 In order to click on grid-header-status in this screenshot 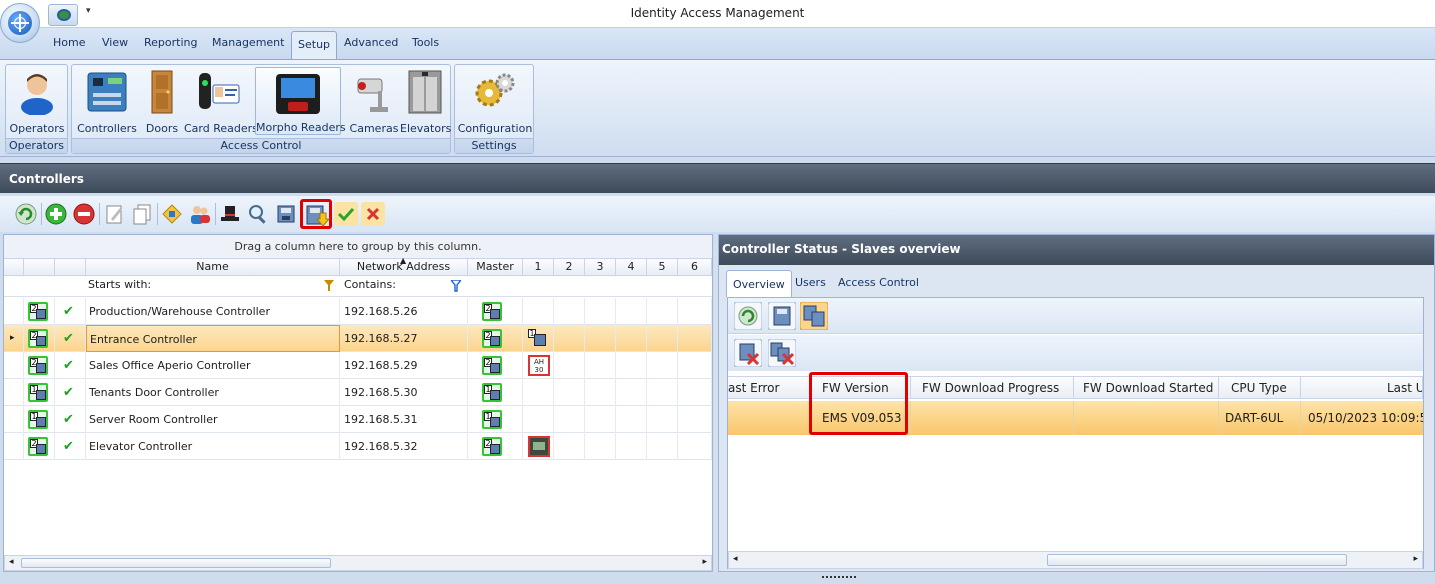, I will do `click(39, 267)`.